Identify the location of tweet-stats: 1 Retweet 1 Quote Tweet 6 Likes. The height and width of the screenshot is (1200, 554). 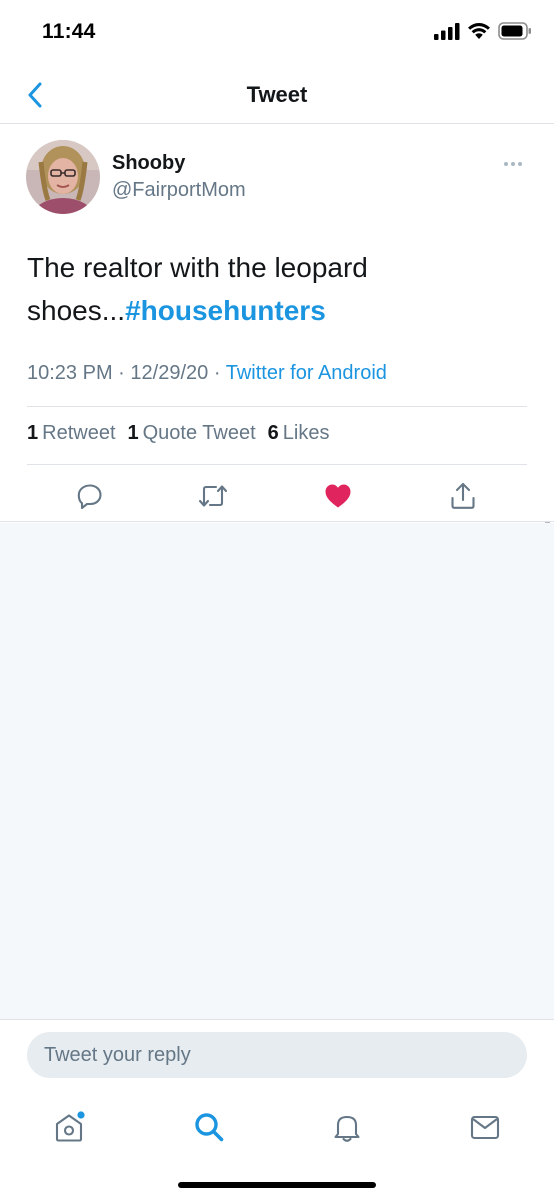
(178, 433).